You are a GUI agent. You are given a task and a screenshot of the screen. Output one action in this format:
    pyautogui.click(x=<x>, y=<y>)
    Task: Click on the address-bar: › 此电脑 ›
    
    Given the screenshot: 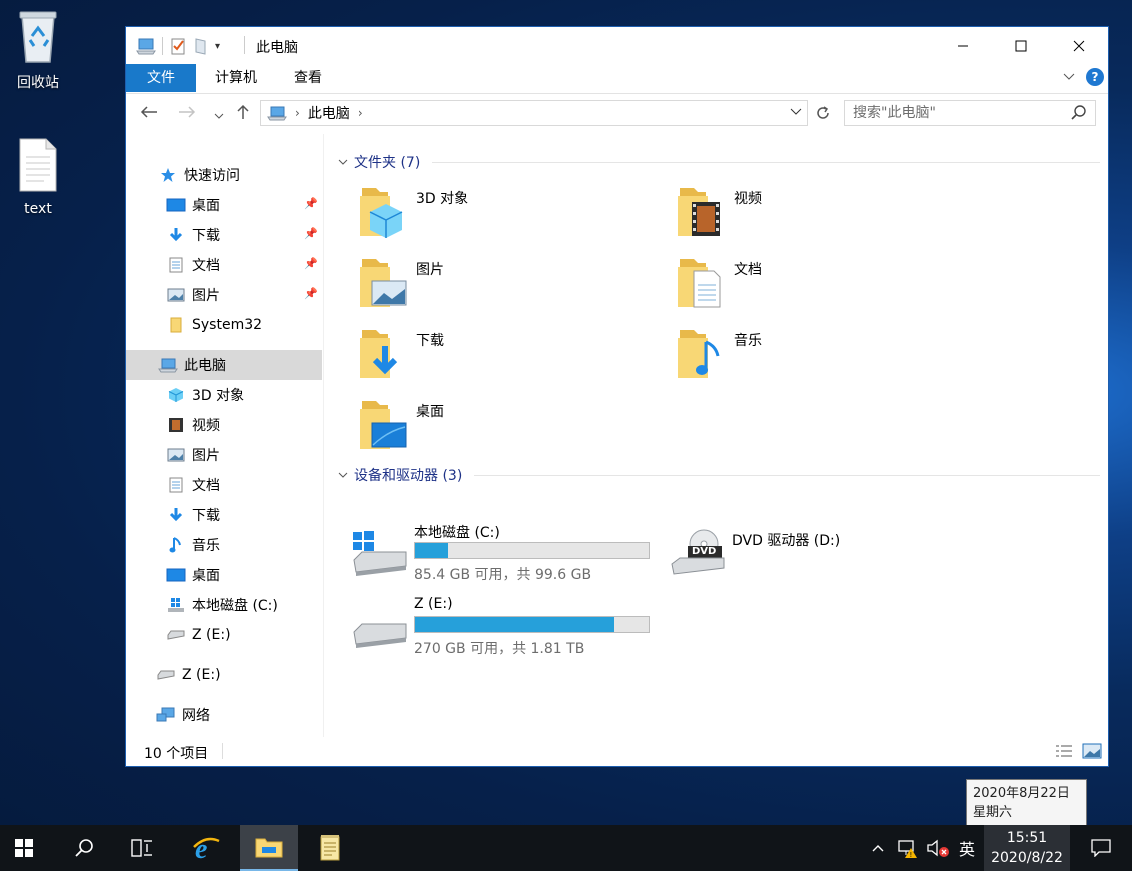 What is the action you would take?
    pyautogui.click(x=534, y=113)
    